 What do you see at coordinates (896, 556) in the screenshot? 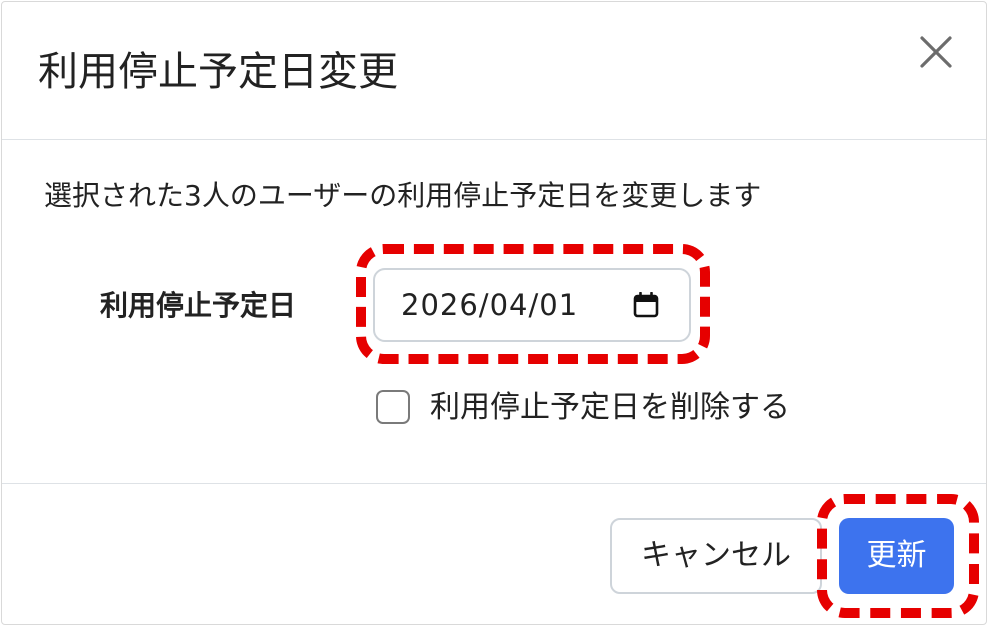
I see `update-button: 更新` at bounding box center [896, 556].